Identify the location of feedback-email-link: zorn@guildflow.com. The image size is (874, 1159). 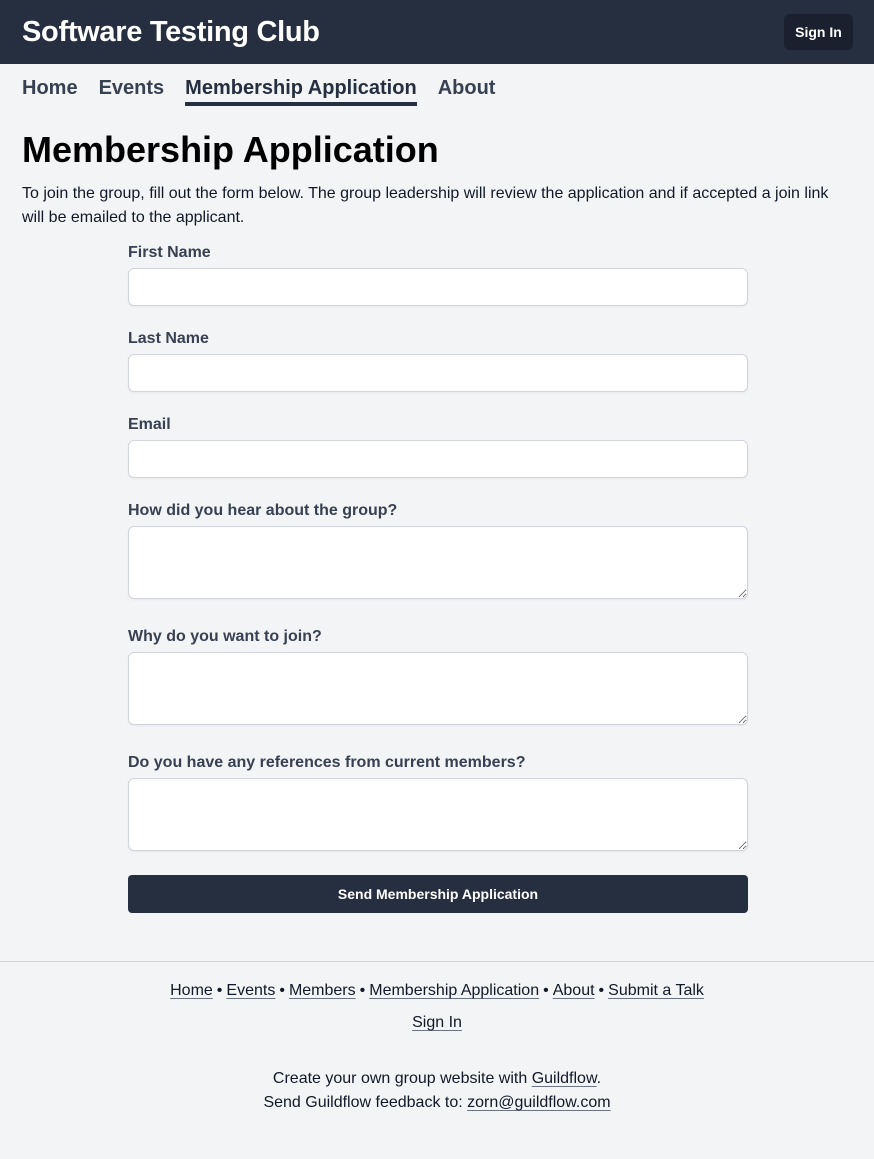
(538, 1102).